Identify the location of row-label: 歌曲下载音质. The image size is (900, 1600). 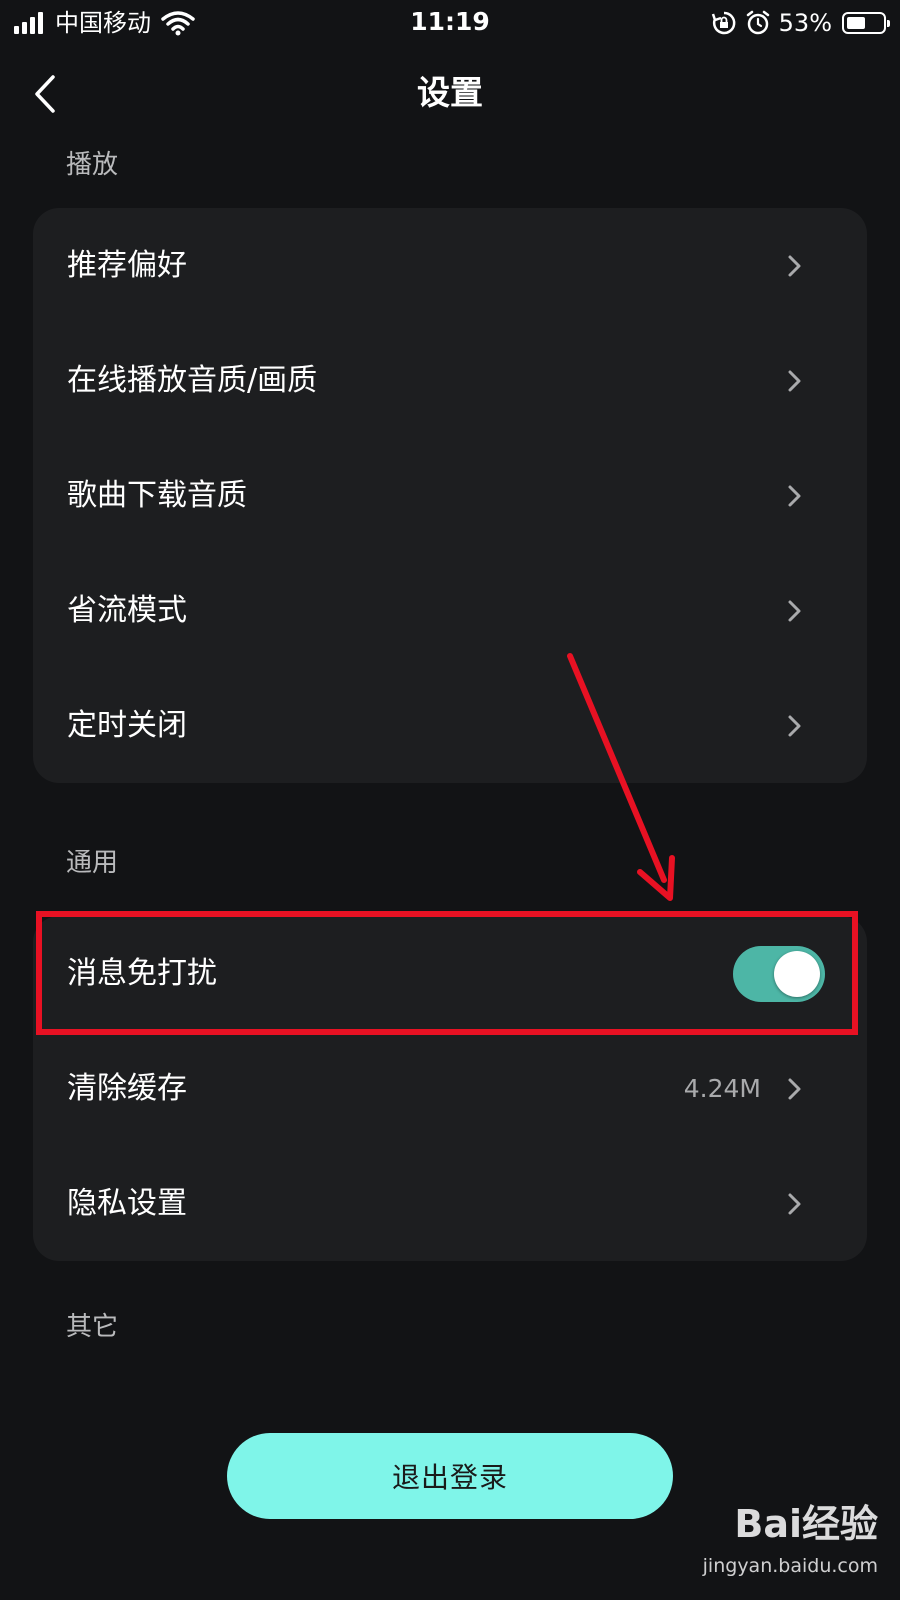
(157, 495).